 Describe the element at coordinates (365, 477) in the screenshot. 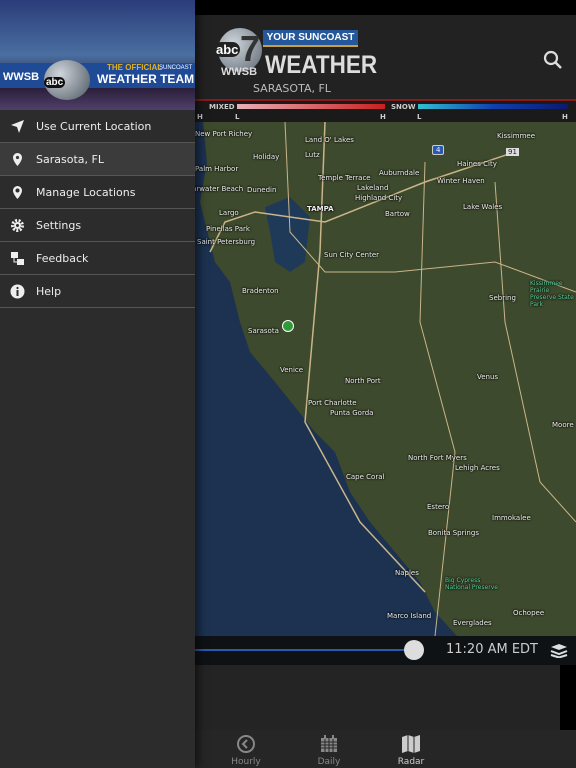

I see `map-label: Cape Coral` at that location.